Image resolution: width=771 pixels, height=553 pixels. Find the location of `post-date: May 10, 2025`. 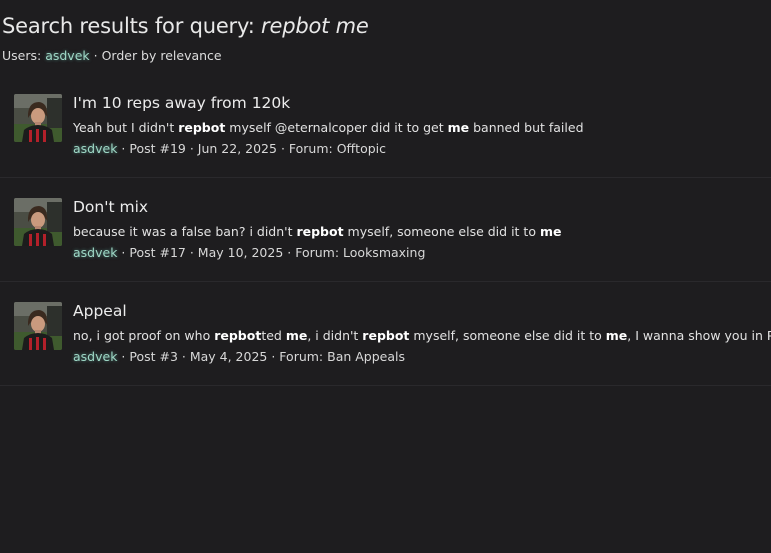

post-date: May 10, 2025 is located at coordinates (240, 252).